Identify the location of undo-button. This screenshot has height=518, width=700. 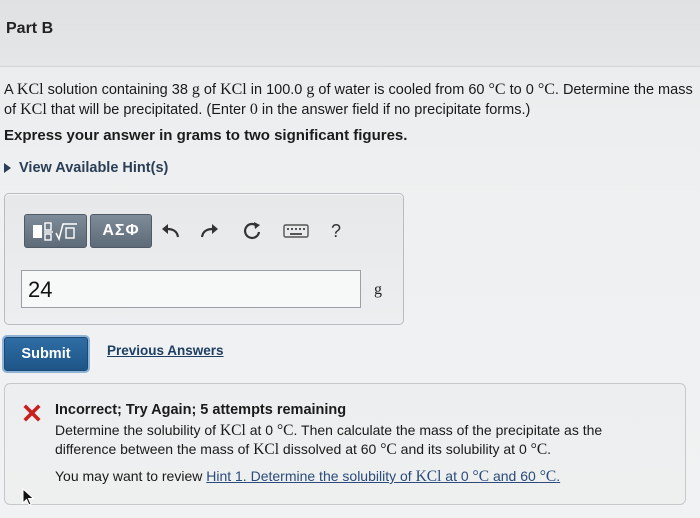
(170, 231).